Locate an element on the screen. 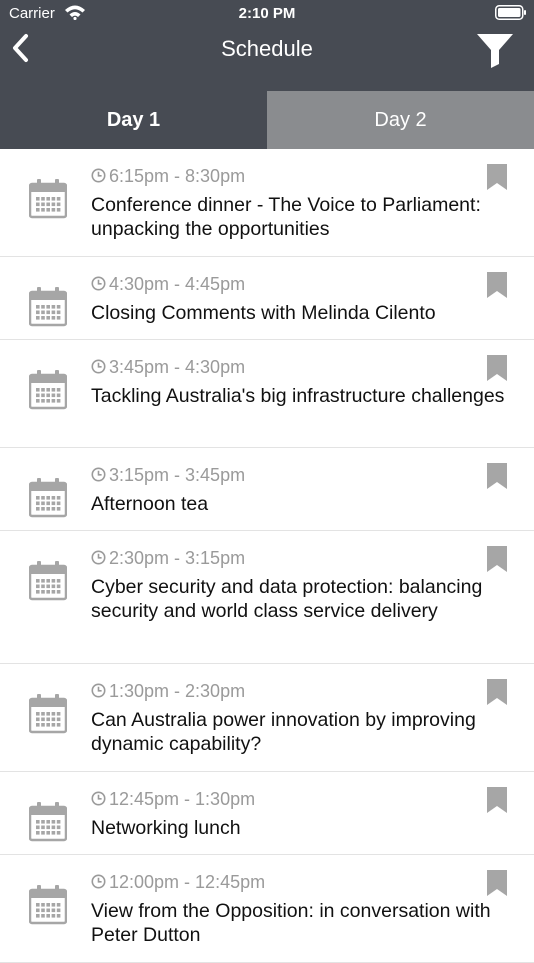 The height and width of the screenshot is (963, 534). session-time-text: 4:30pm - 4:45pm is located at coordinates (177, 284).